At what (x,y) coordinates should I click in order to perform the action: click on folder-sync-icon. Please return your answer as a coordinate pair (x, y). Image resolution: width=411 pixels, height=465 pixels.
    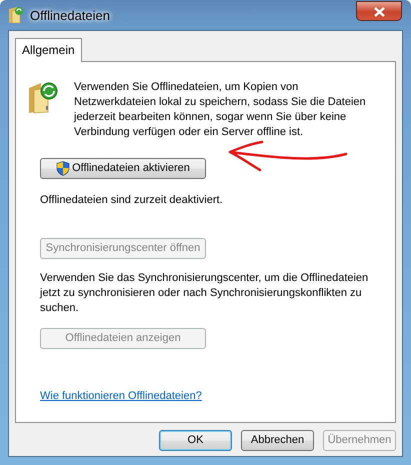
    Looking at the image, I should click on (43, 97).